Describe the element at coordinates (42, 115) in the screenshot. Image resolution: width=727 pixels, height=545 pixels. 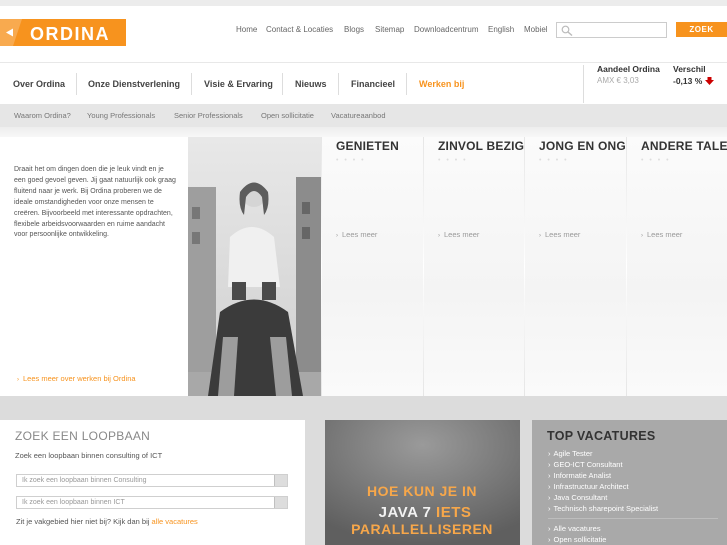
I see `subnav-waarom-ordina: Waarom Ordina?` at that location.